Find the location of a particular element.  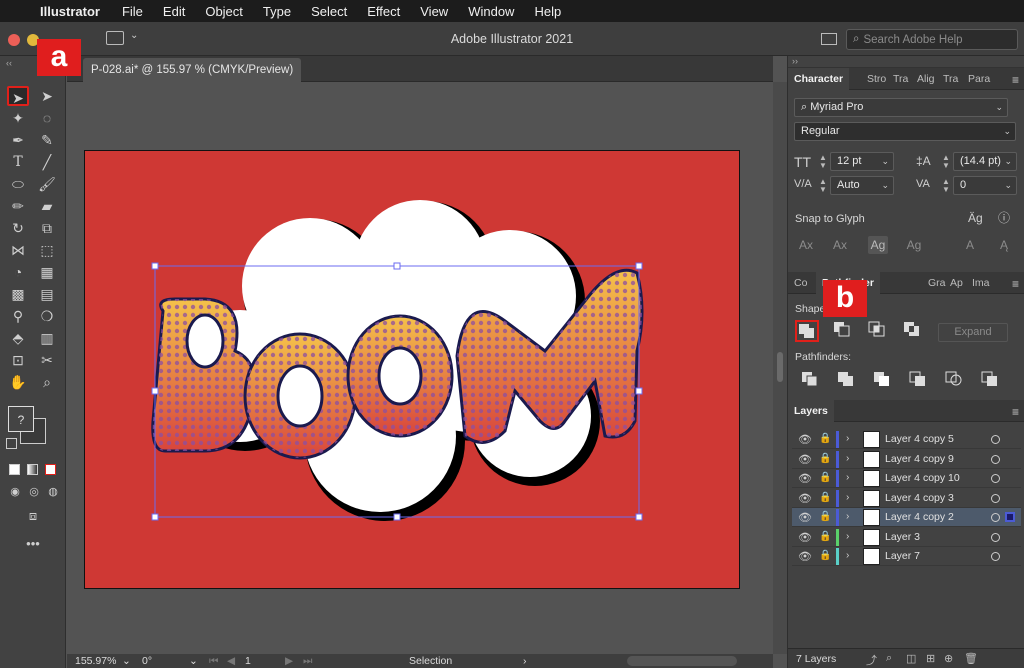

chevron-right-icon: › is located at coordinates (525, 661).